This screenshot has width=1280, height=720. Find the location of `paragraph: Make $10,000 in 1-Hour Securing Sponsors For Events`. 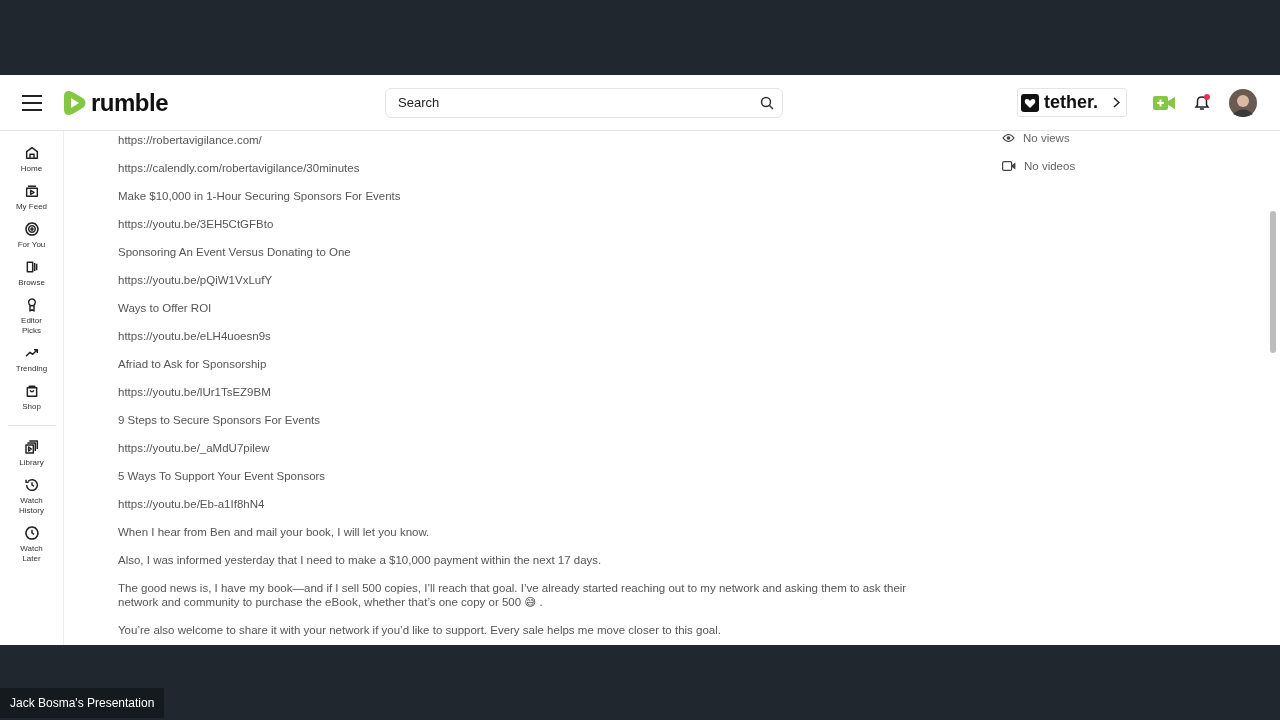

paragraph: Make $10,000 in 1-Hour Securing Sponsors For Events is located at coordinates (260, 196).